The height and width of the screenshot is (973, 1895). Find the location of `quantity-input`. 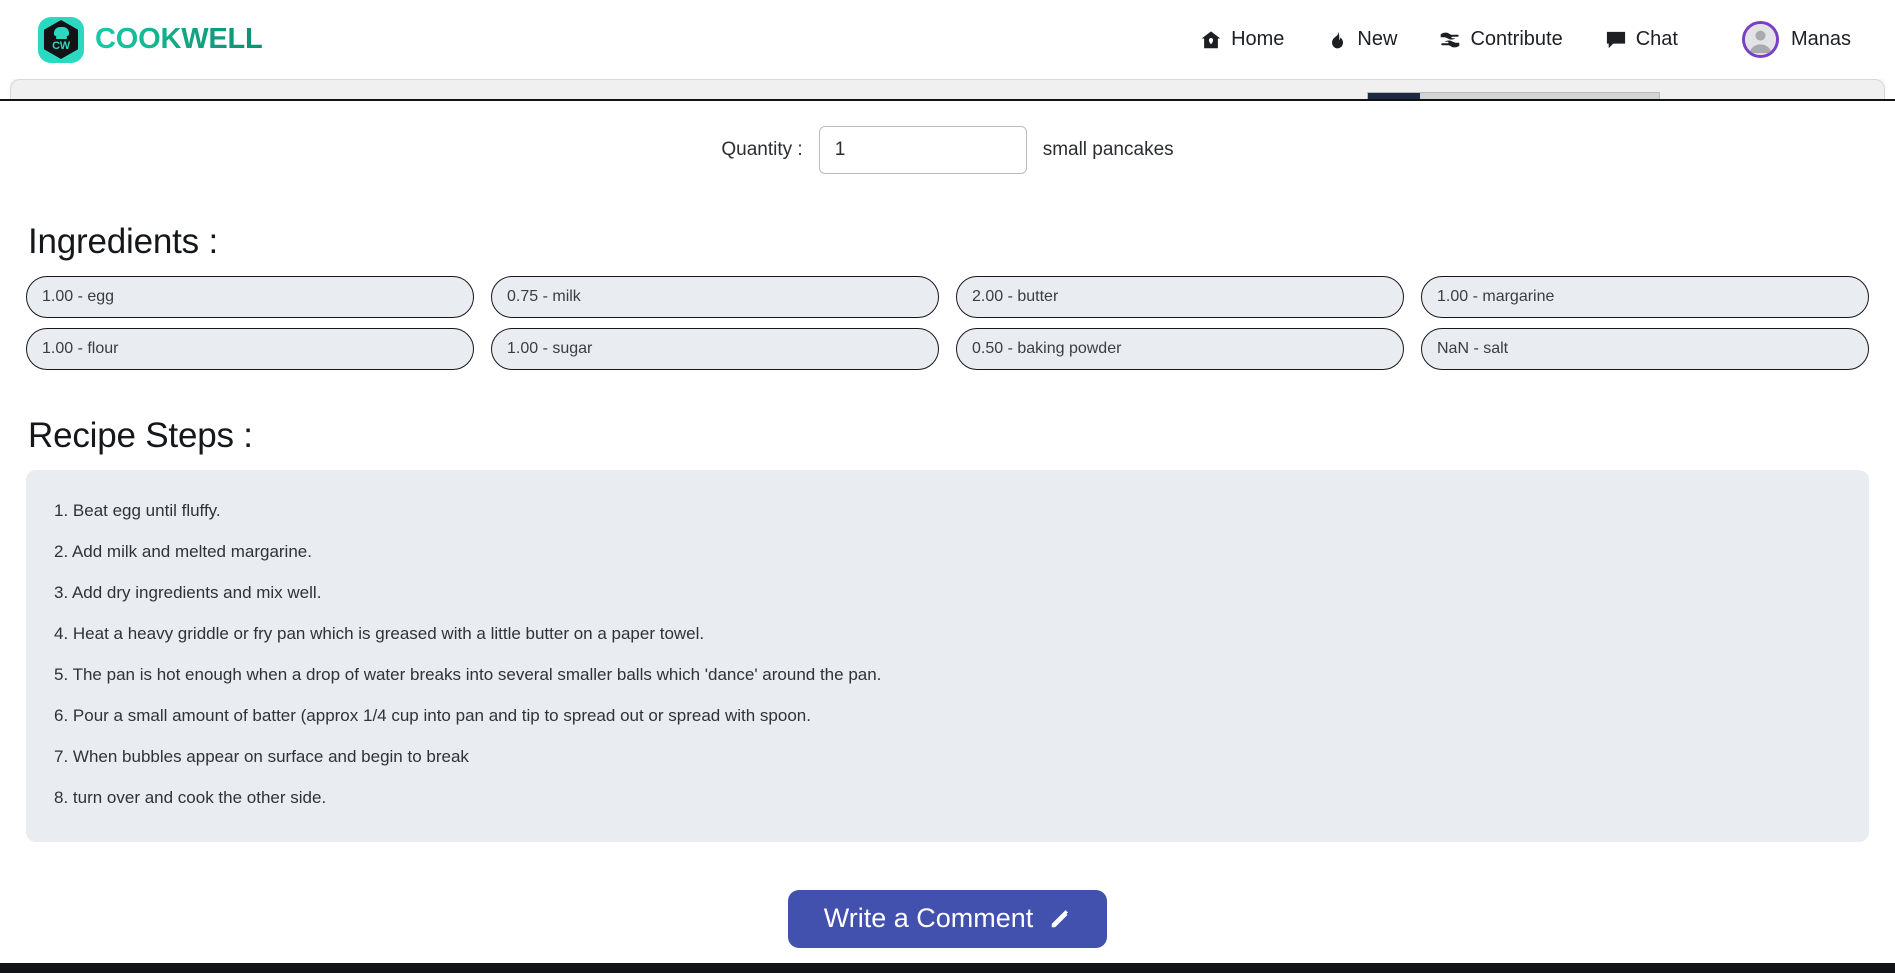

quantity-input is located at coordinates (922, 150).